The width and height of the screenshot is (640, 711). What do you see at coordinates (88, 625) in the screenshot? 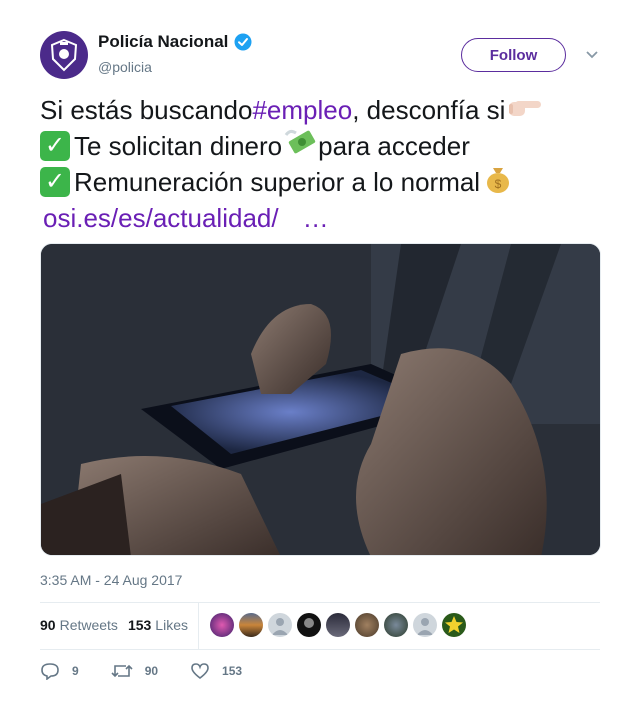
I see `retweets-label: Retweets` at bounding box center [88, 625].